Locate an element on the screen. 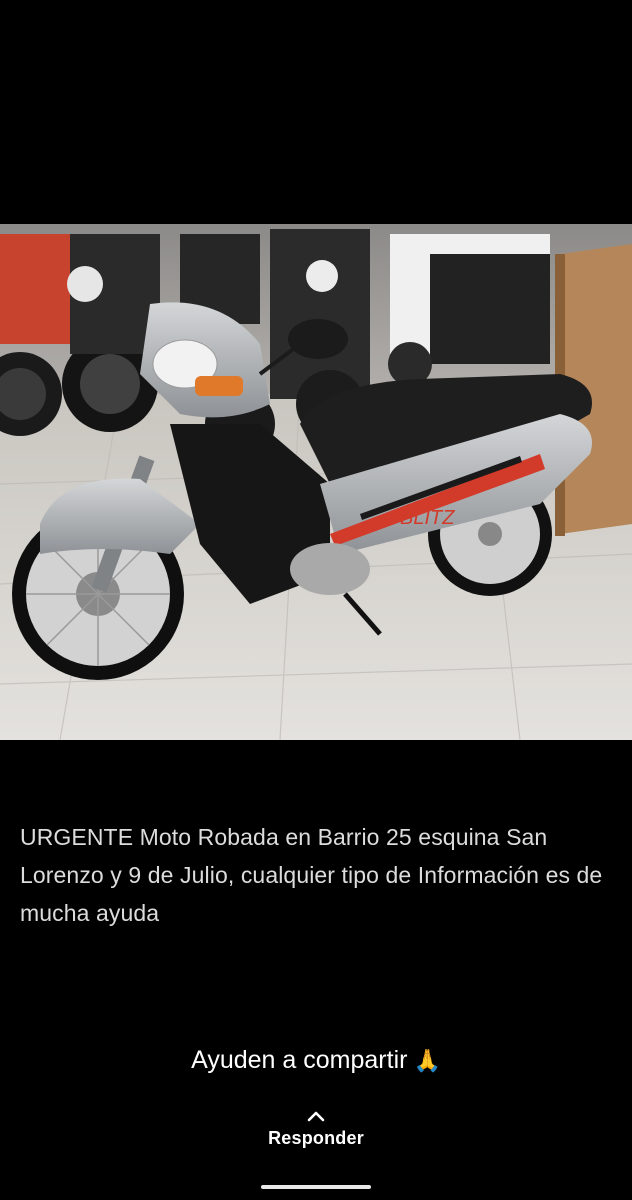 The width and height of the screenshot is (632, 1200). reply-label: Responder is located at coordinates (316, 1138).